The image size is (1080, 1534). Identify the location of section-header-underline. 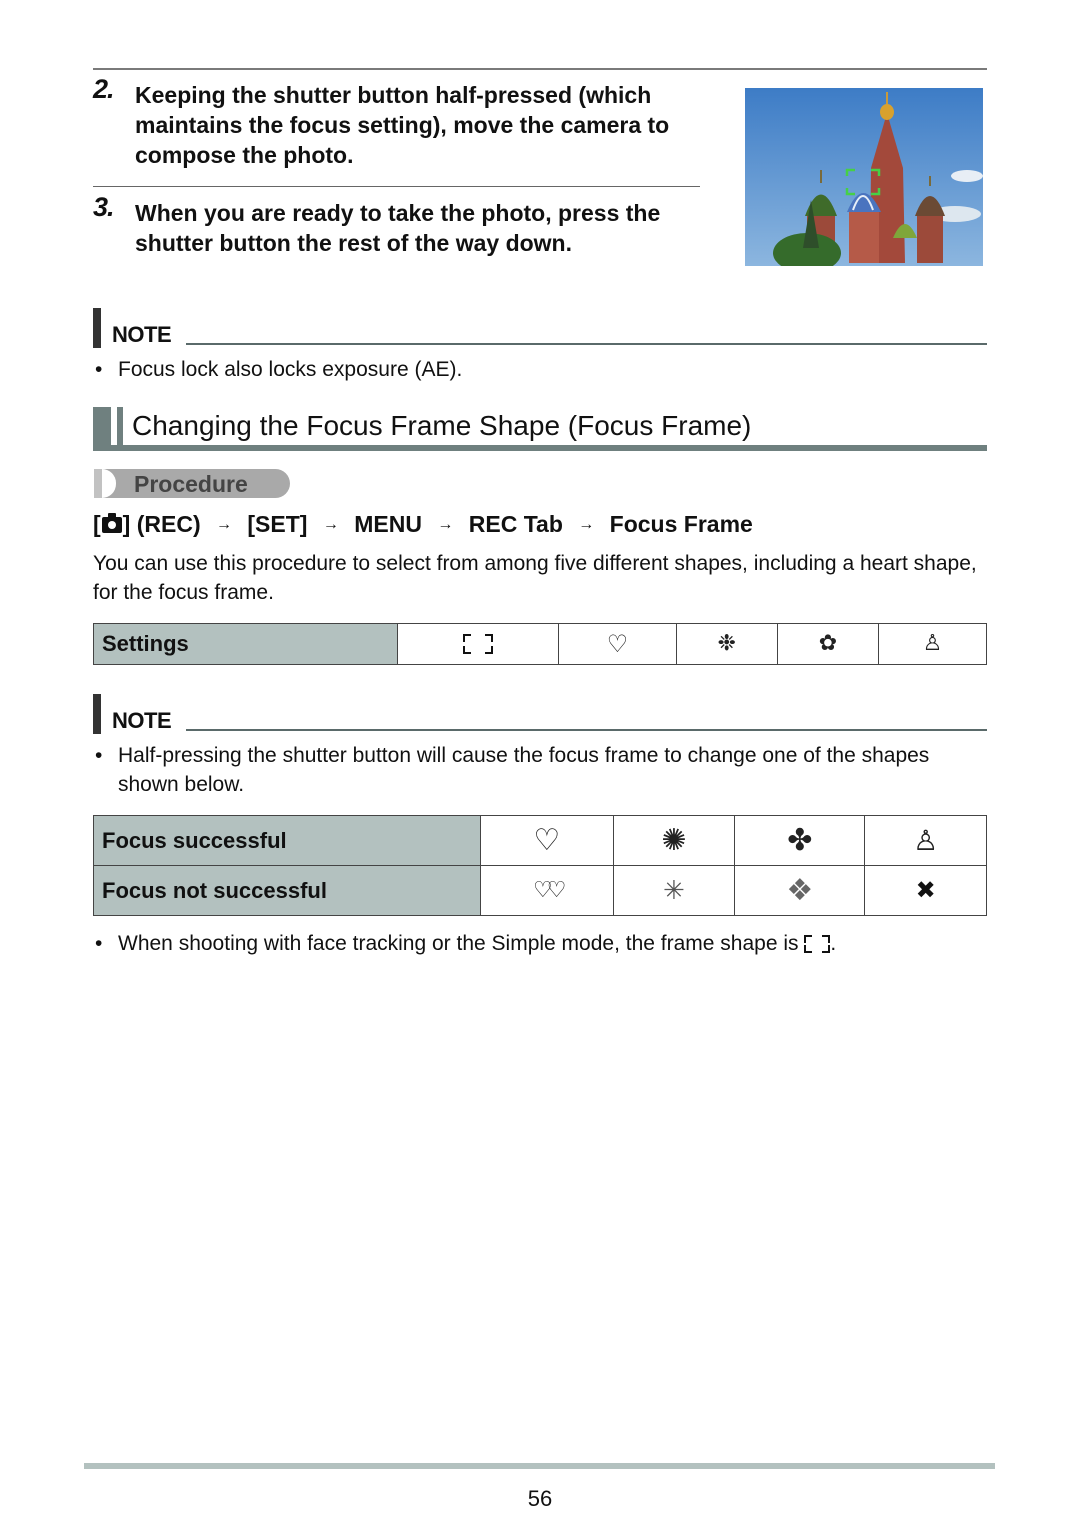
(540, 448).